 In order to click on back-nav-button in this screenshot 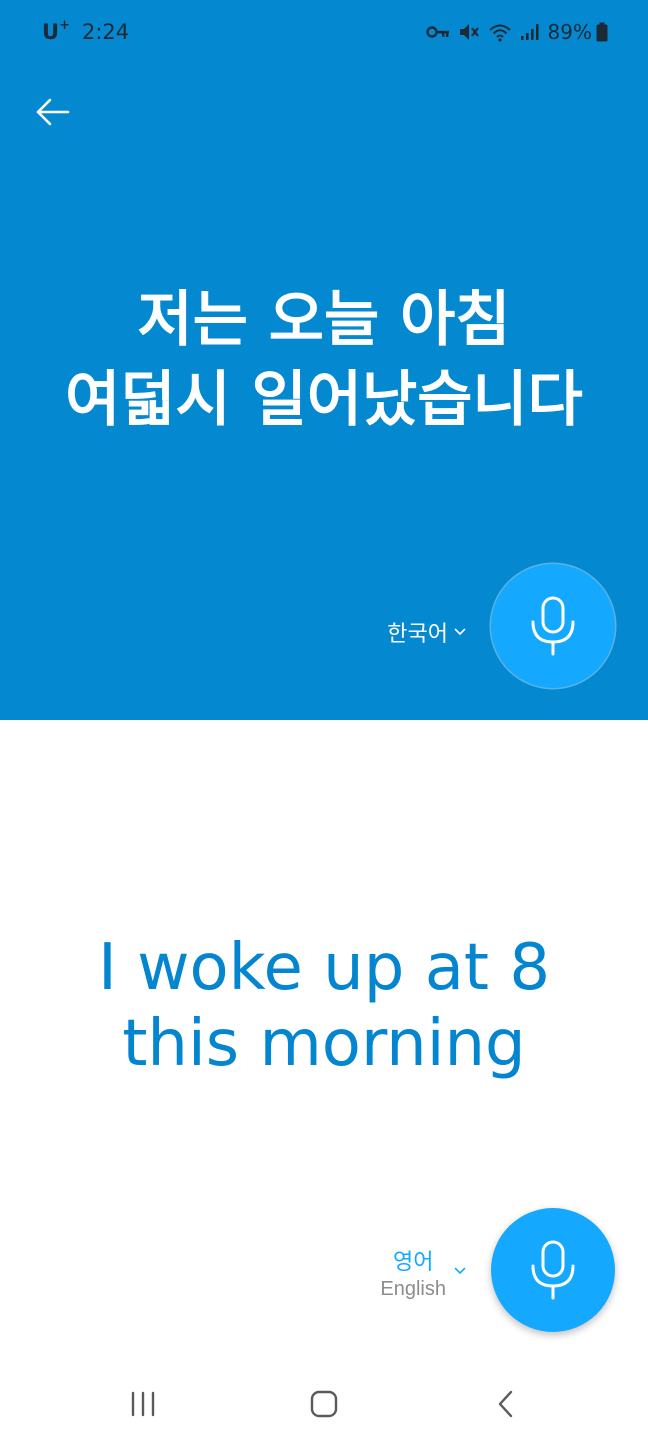, I will do `click(506, 1404)`.